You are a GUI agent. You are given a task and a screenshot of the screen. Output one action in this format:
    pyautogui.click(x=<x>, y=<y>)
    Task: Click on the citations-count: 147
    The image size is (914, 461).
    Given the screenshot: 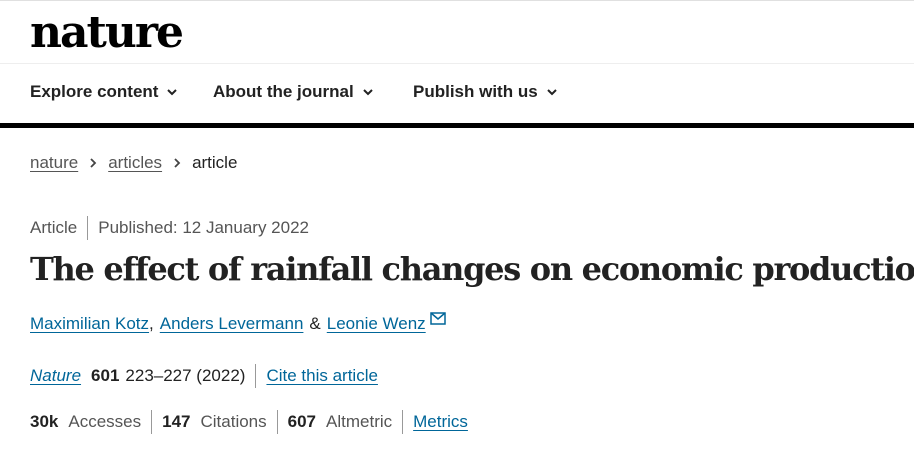 What is the action you would take?
    pyautogui.click(x=176, y=421)
    